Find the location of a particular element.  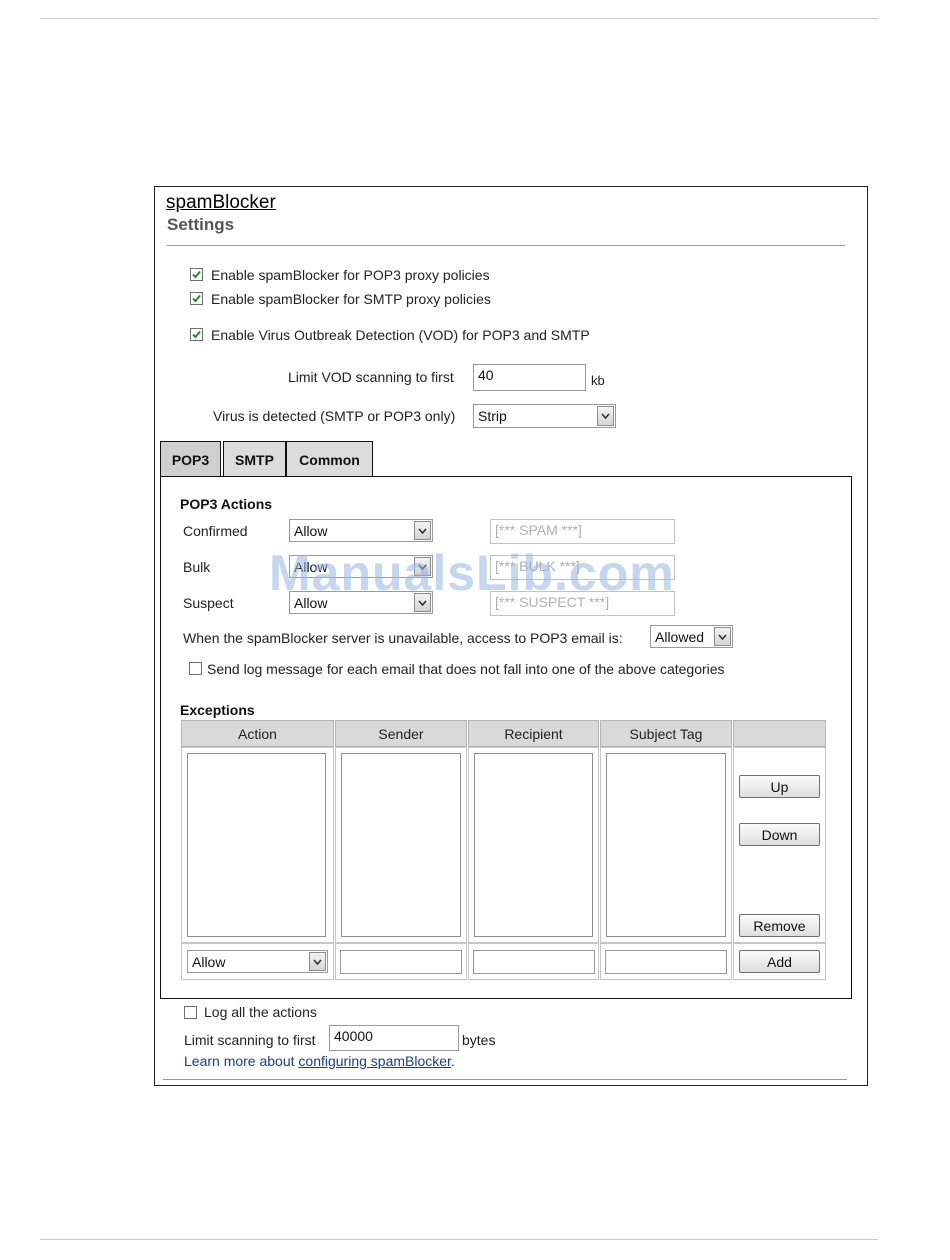

recipient-listbox is located at coordinates (533, 845).